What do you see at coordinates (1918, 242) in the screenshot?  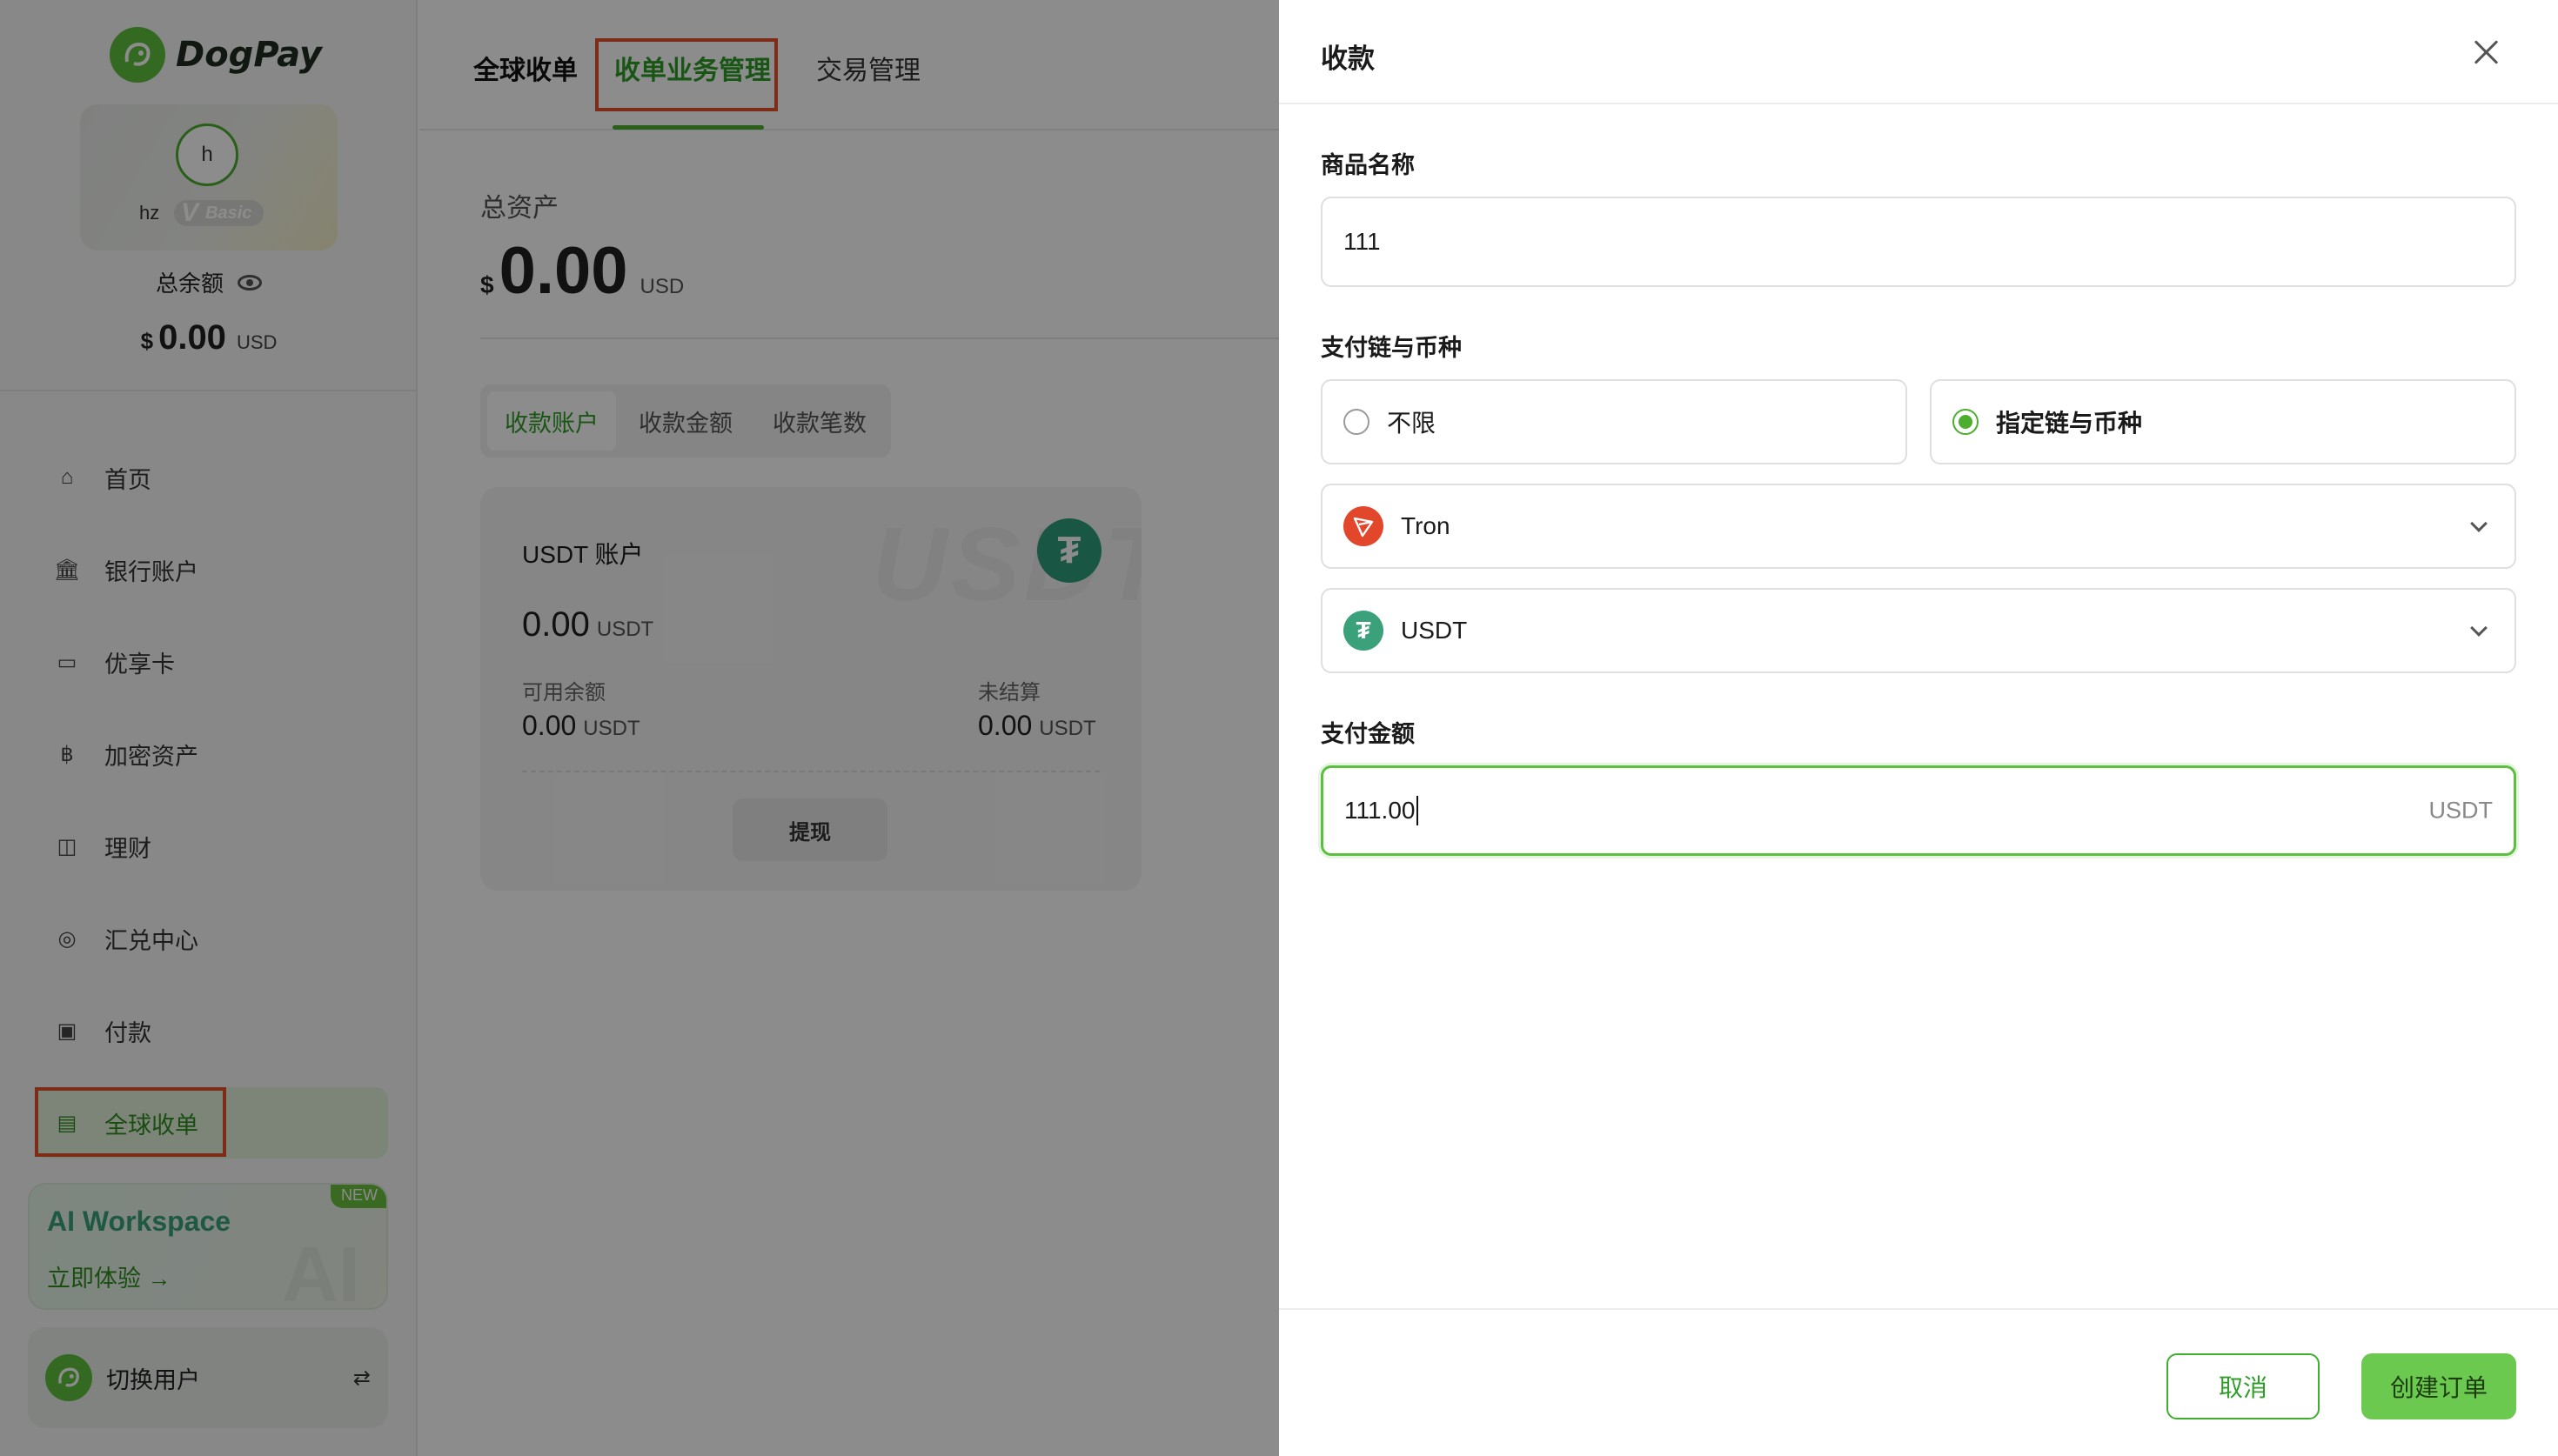 I see `product-name-input: 111` at bounding box center [1918, 242].